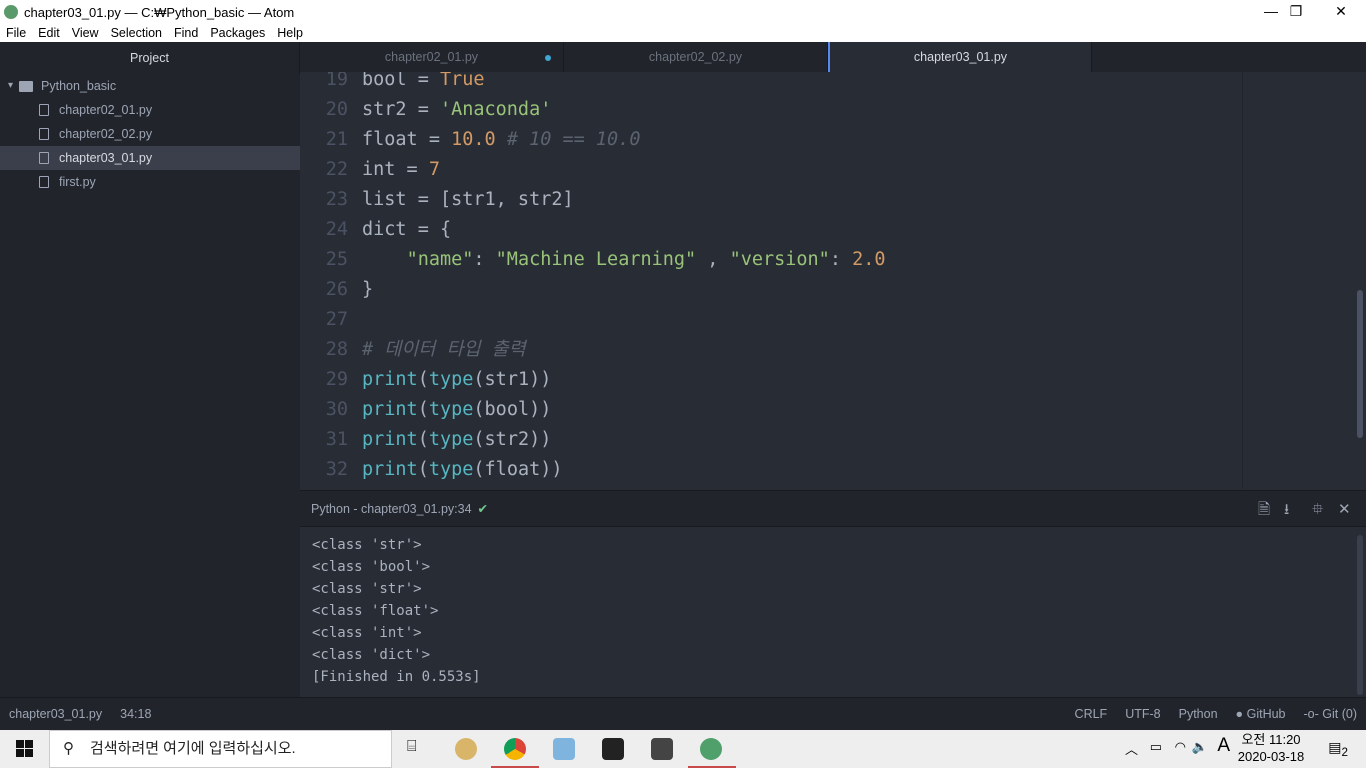  I want to click on code-line: 22 int = 7, so click(770, 170).